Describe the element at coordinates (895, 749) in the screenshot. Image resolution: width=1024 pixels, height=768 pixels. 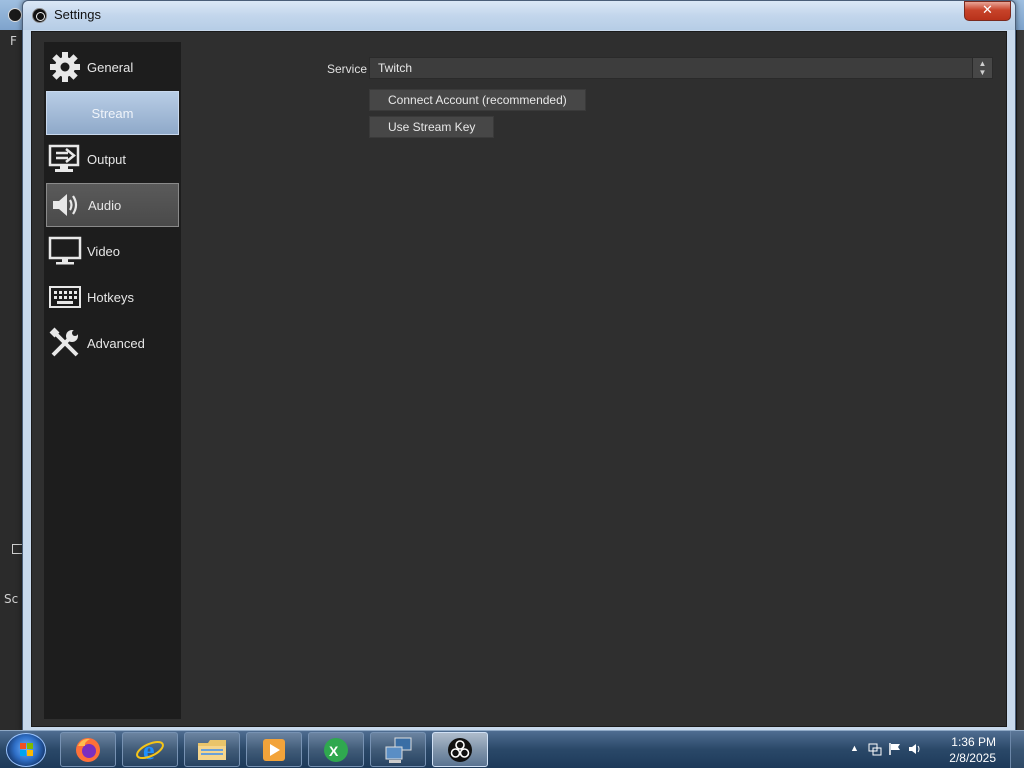
I see `action-center-flag-icon` at that location.